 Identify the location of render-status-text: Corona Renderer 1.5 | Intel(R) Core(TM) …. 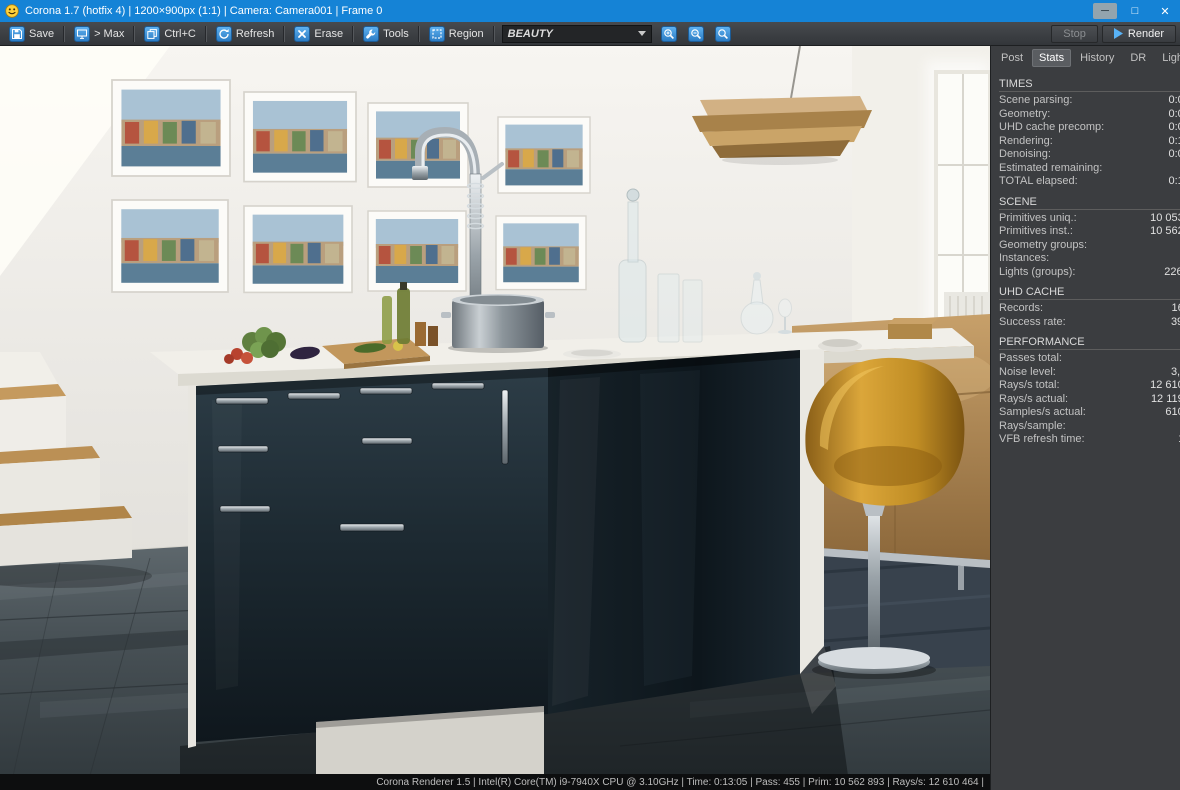
(680, 782).